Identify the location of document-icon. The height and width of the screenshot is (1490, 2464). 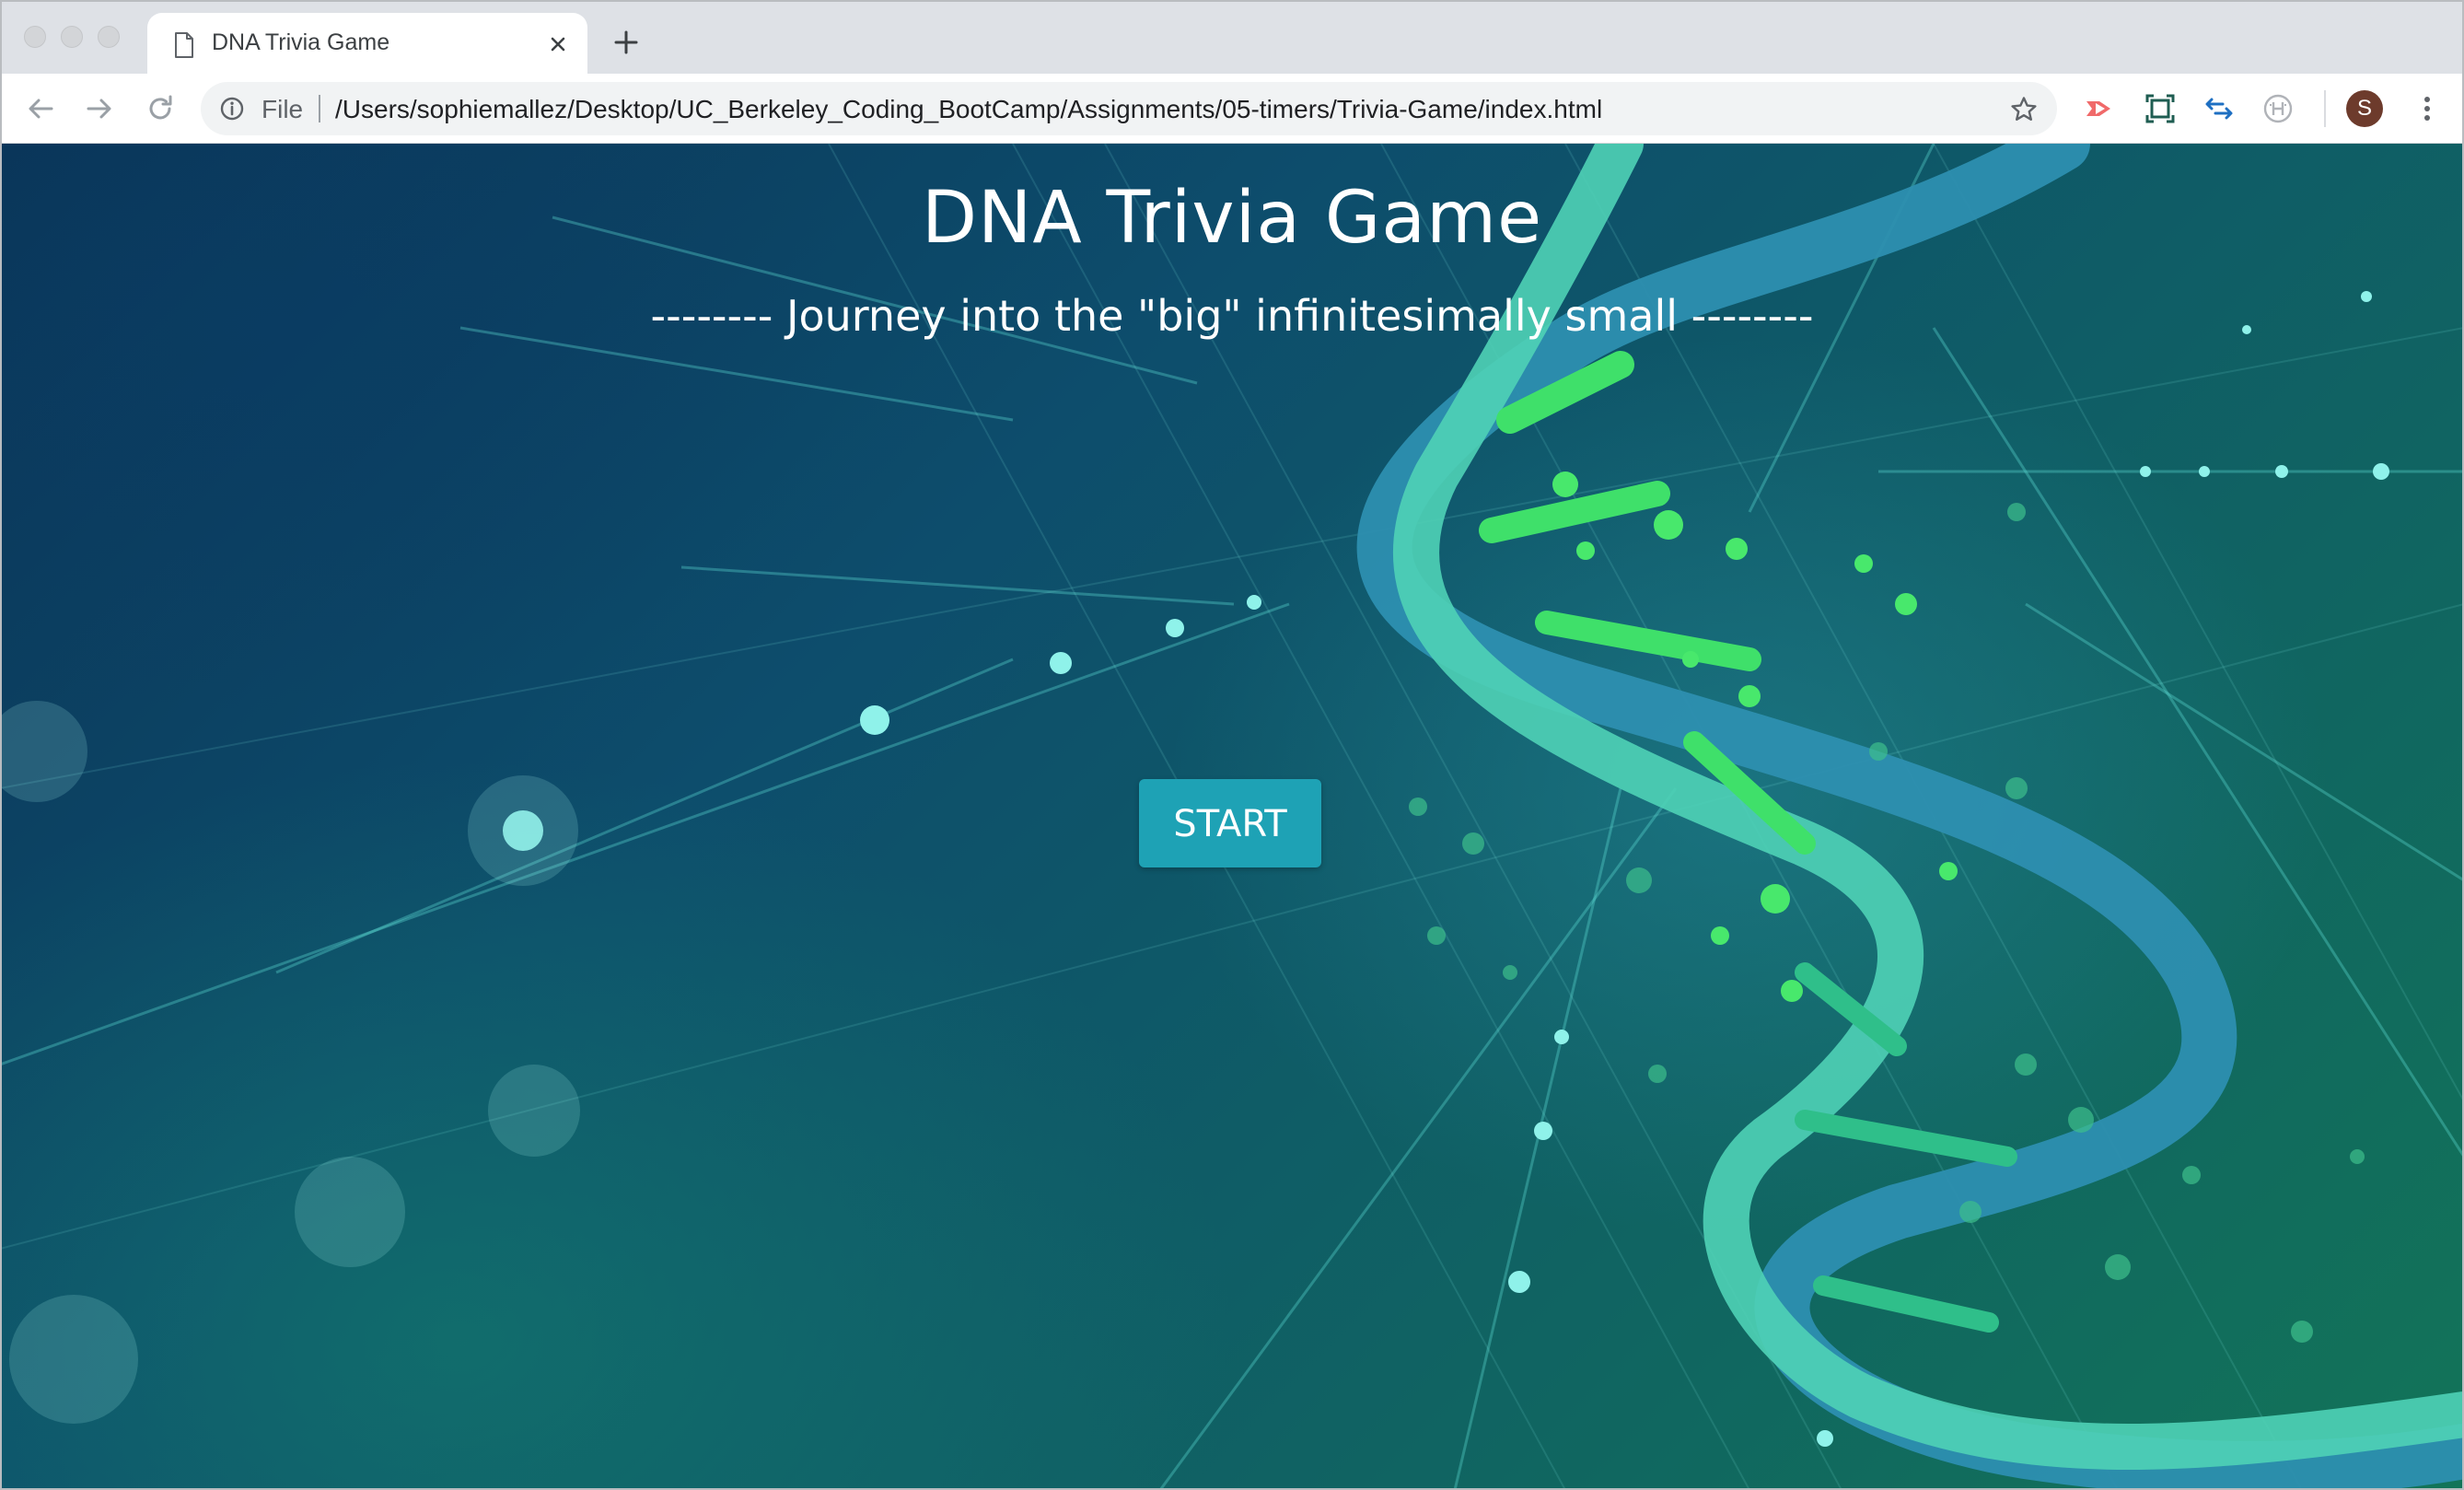
(184, 45).